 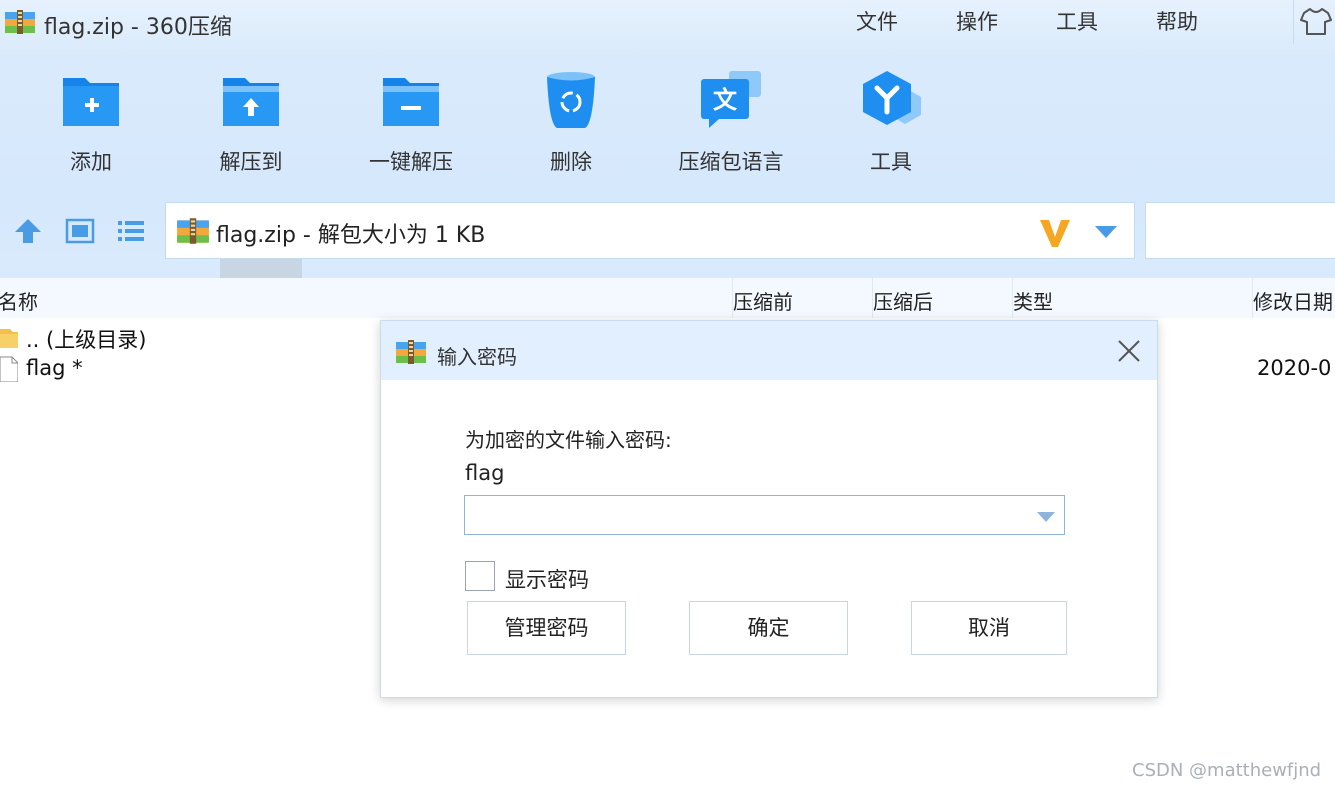 I want to click on password-combobox, so click(x=764, y=515).